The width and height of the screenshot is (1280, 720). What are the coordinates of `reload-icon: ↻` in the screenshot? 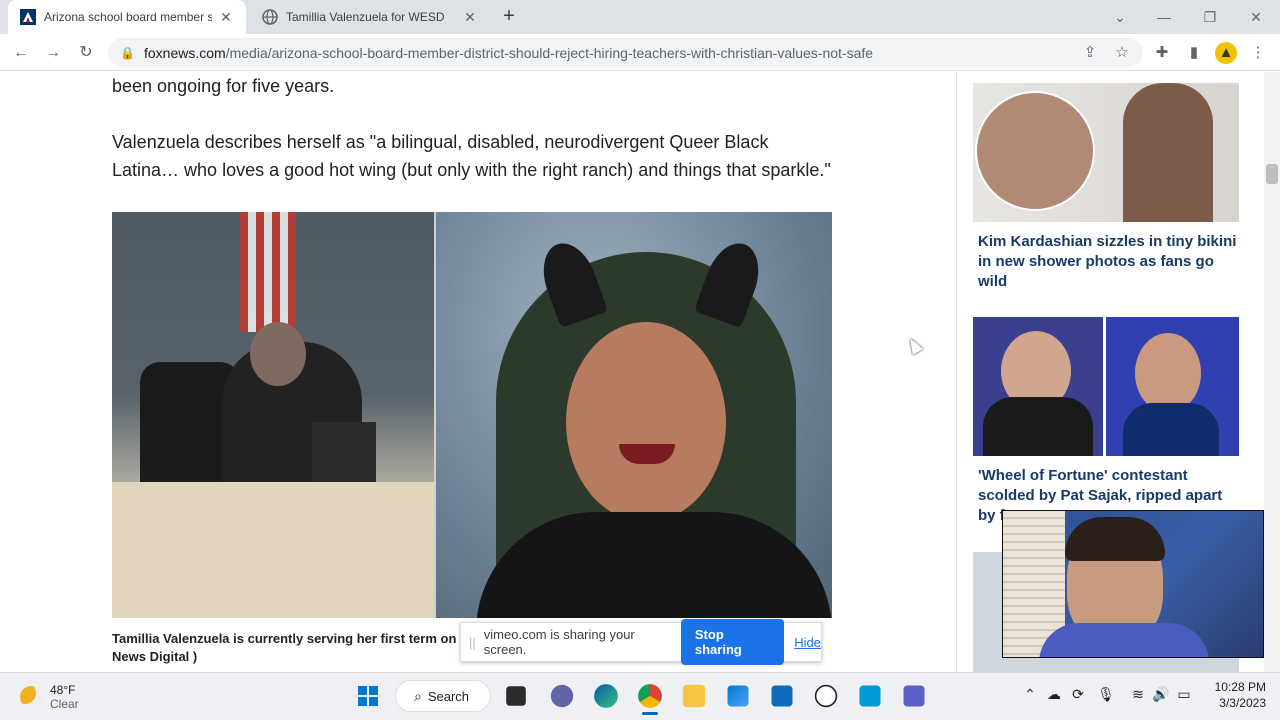 It's located at (86, 53).